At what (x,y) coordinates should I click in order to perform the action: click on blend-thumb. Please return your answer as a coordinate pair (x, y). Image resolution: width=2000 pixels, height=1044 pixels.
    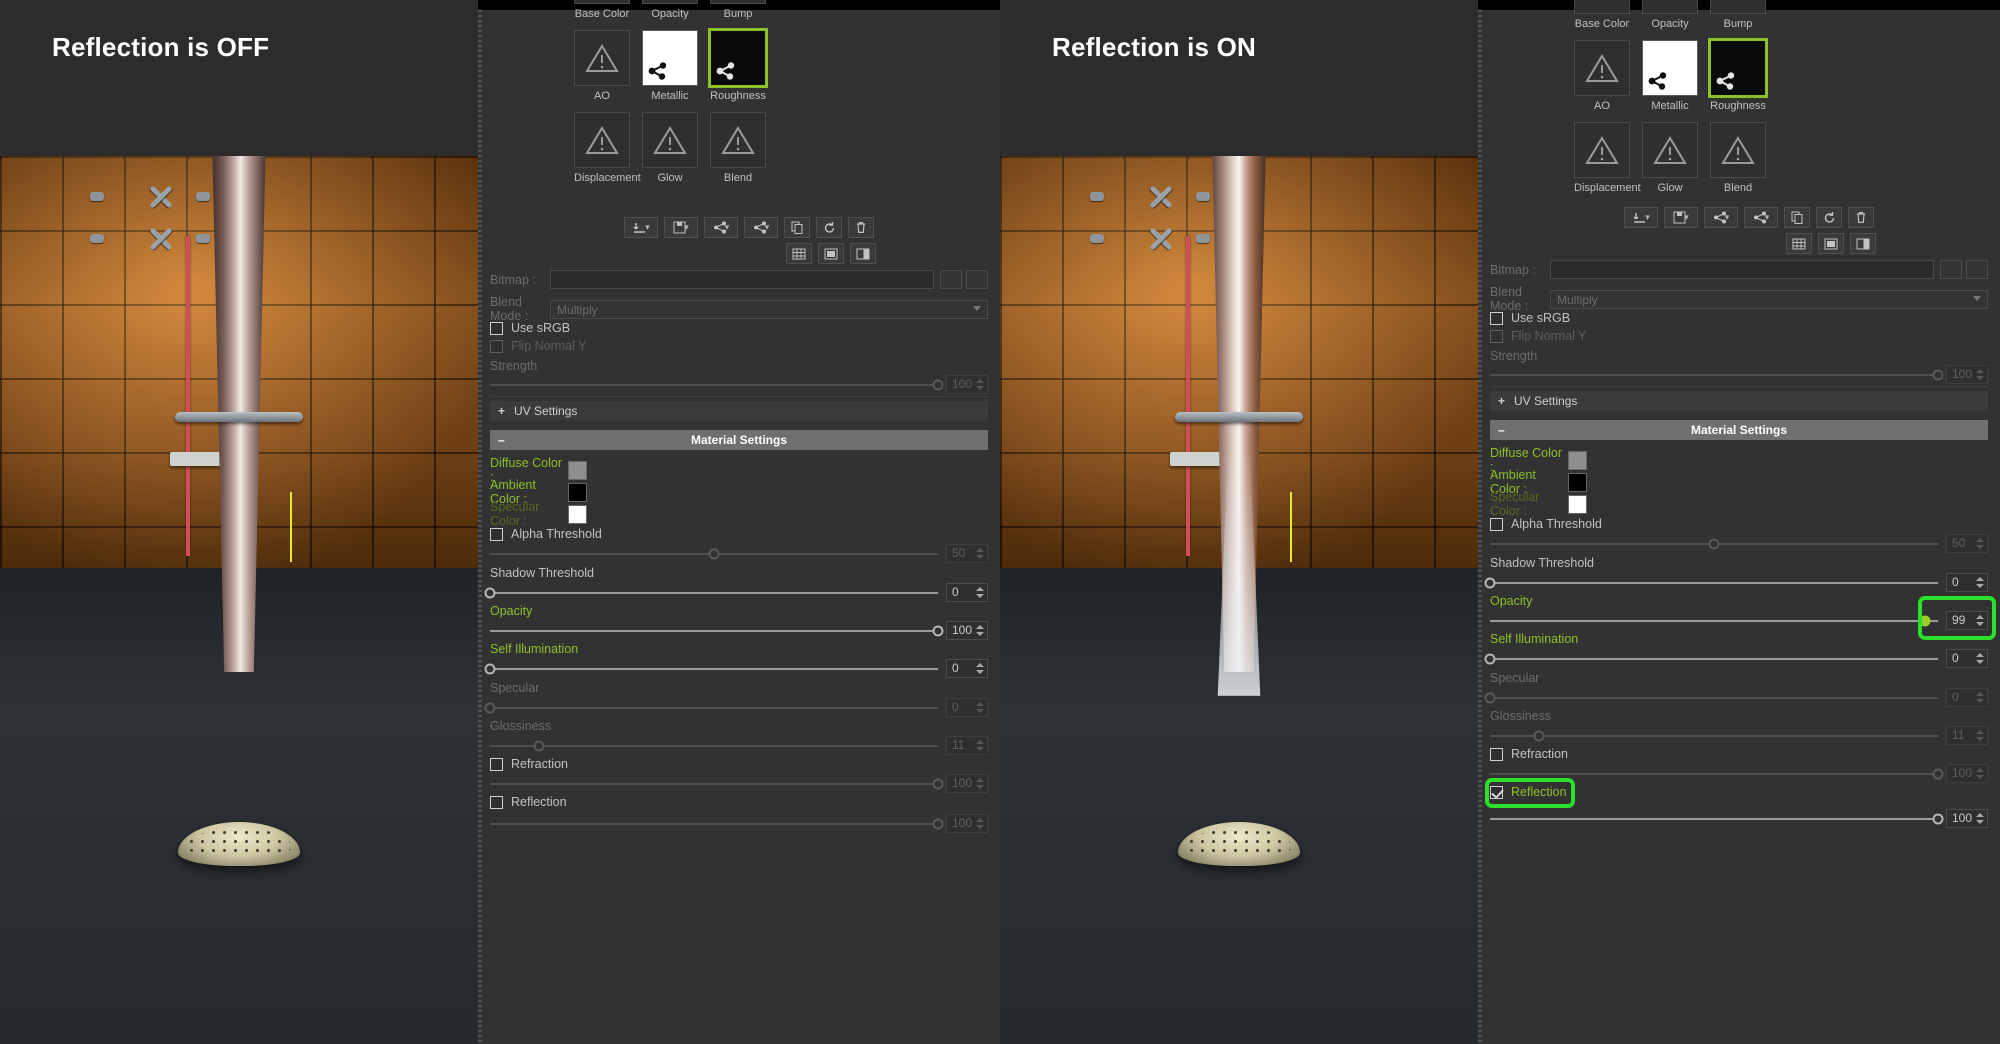
    Looking at the image, I should click on (738, 140).